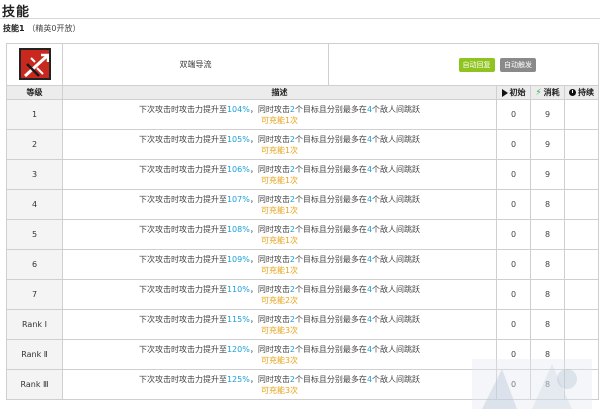  I want to click on level-cell: 7, so click(34, 294).